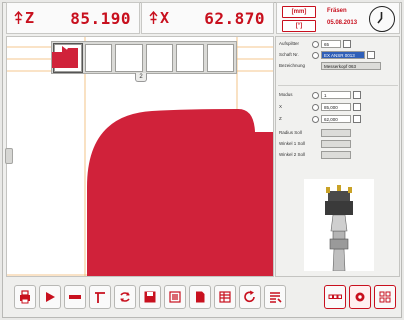 The width and height of the screenshot is (404, 320). I want to click on table-icon, so click(225, 297).